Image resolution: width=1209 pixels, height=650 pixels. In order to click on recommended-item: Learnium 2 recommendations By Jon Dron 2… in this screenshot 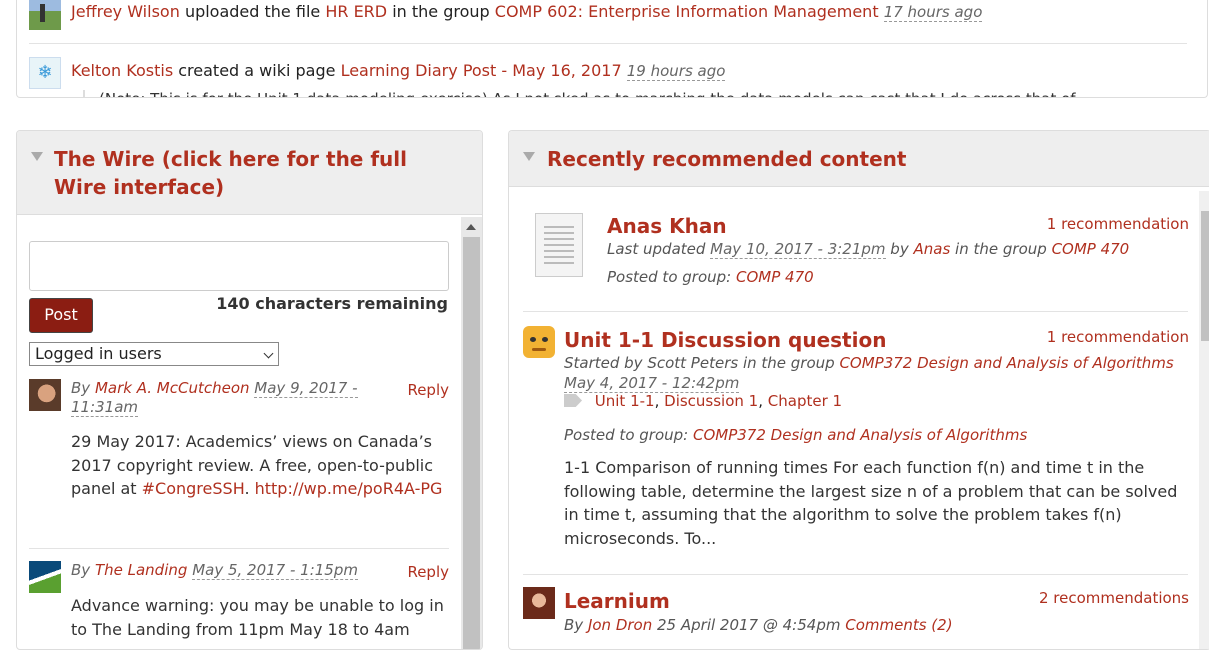, I will do `click(856, 618)`.